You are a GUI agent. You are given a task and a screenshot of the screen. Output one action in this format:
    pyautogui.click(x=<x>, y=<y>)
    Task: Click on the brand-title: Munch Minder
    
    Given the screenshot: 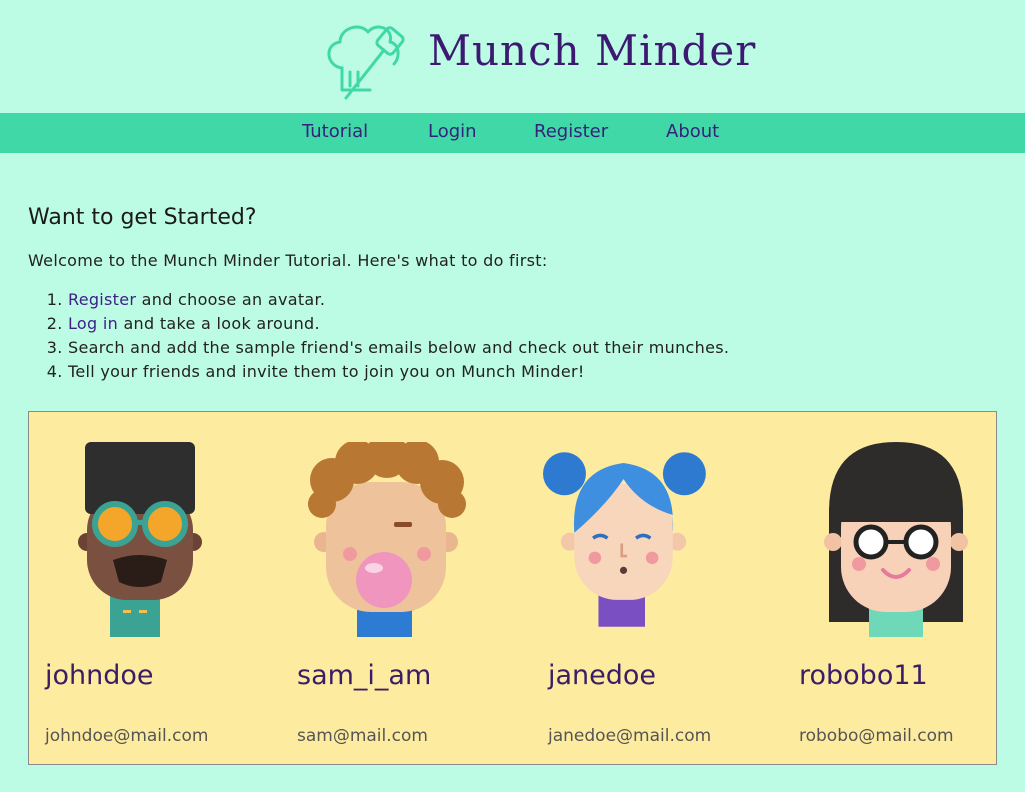 What is the action you would take?
    pyautogui.click(x=592, y=50)
    